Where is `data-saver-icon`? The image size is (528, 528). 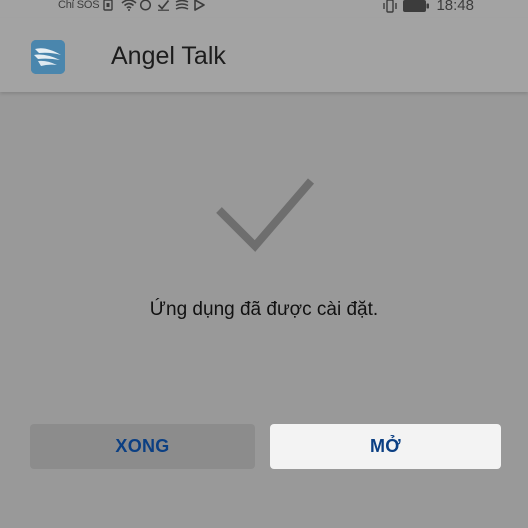
data-saver-icon is located at coordinates (182, 5).